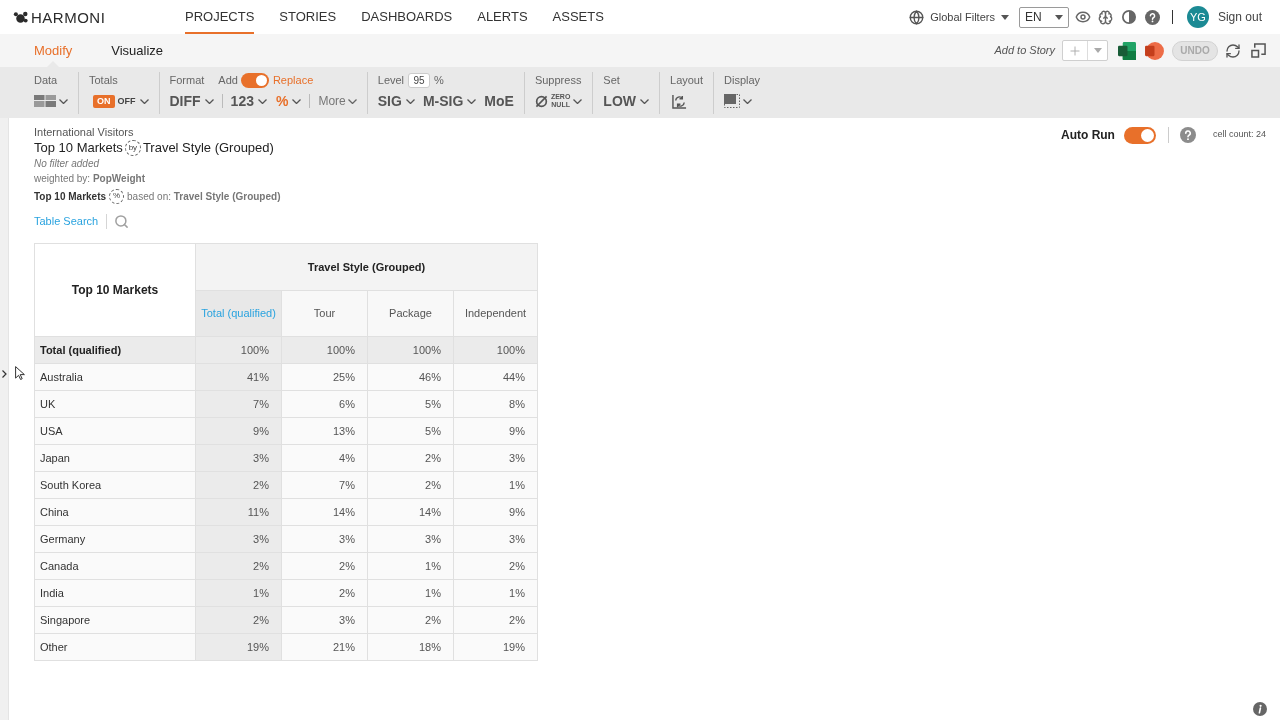  What do you see at coordinates (366, 267) in the screenshot?
I see `column-group-header: Travel Style (Grouped)` at bounding box center [366, 267].